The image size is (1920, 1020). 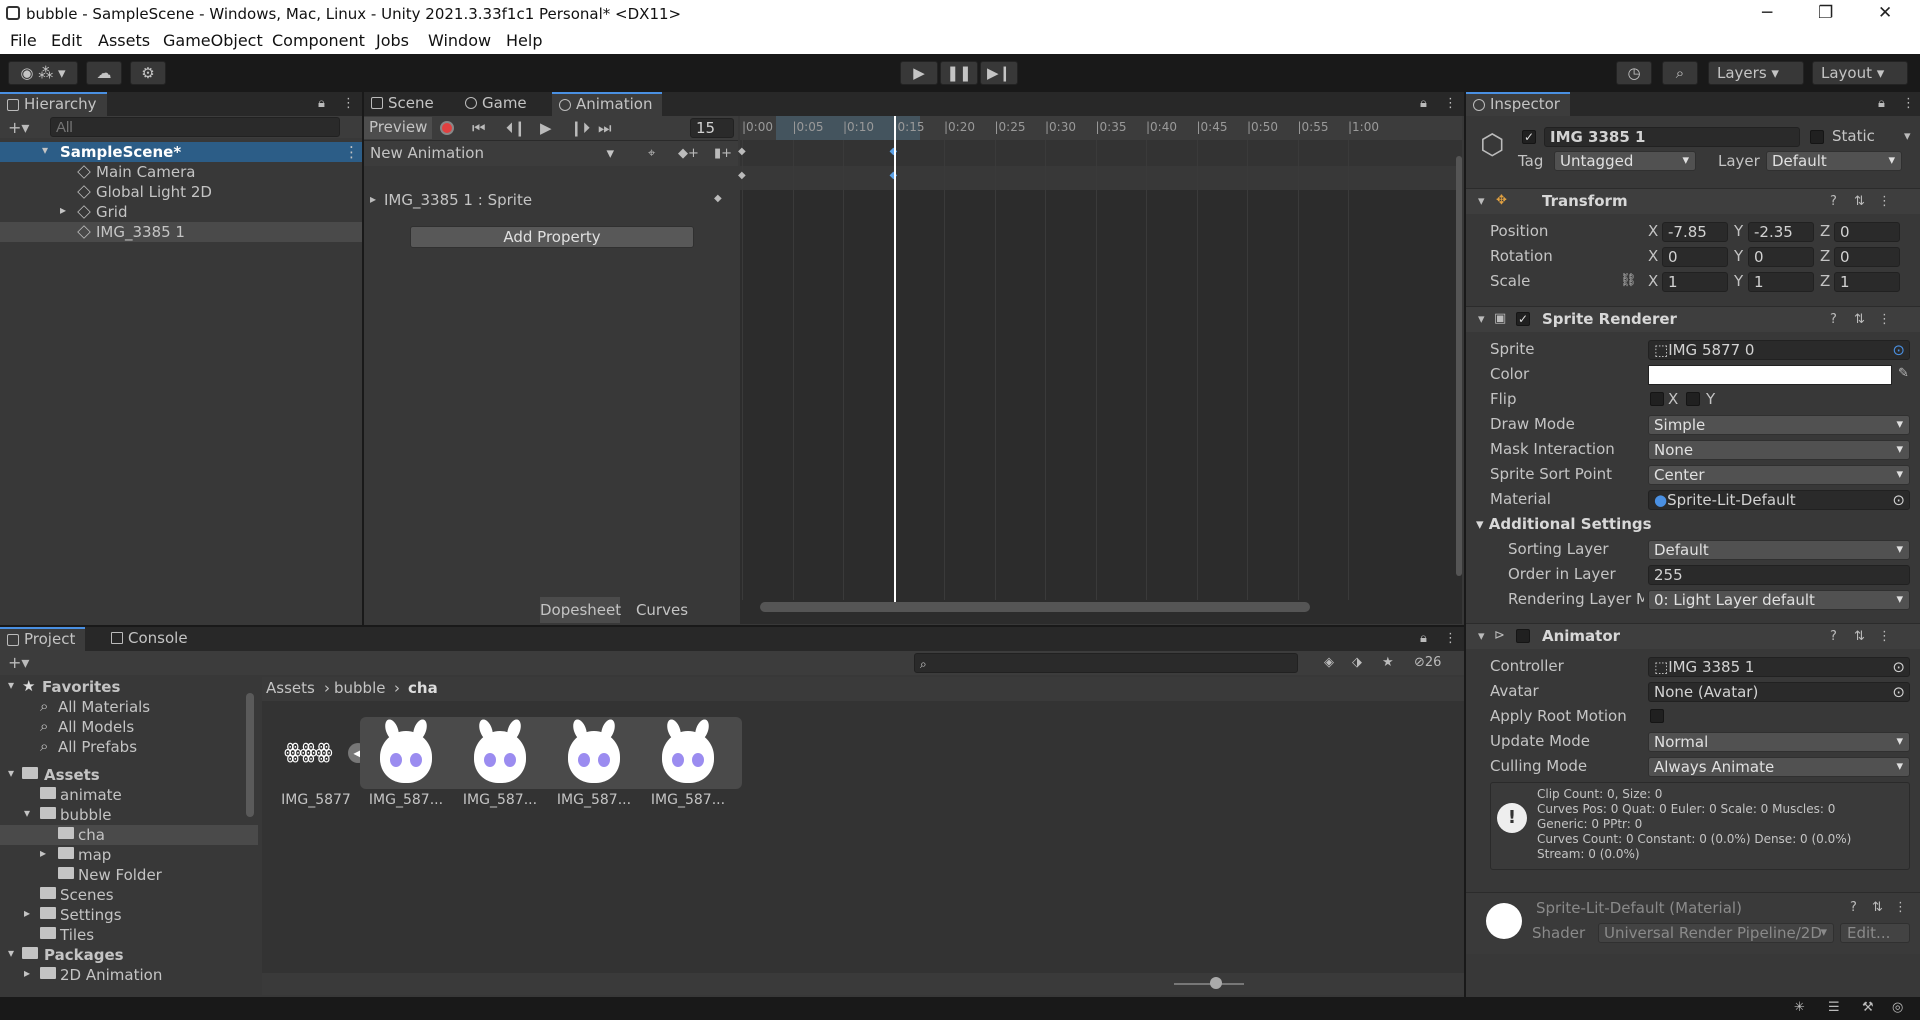 I want to click on hierarchy-item: ▸ Grid, so click(x=181, y=212).